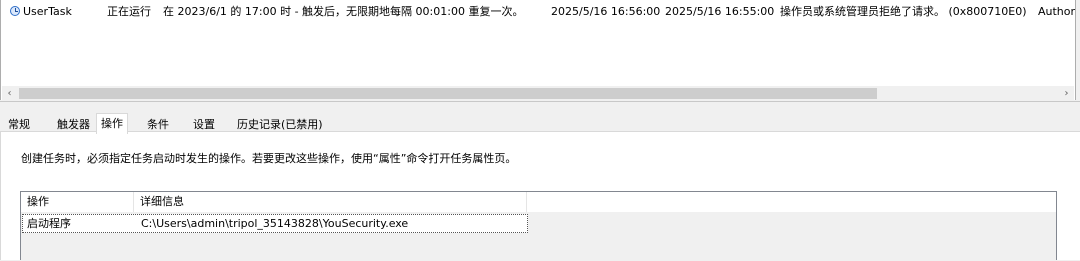 The width and height of the screenshot is (1080, 261). I want to click on actions-table-header: 操作 详细信息, so click(538, 202).